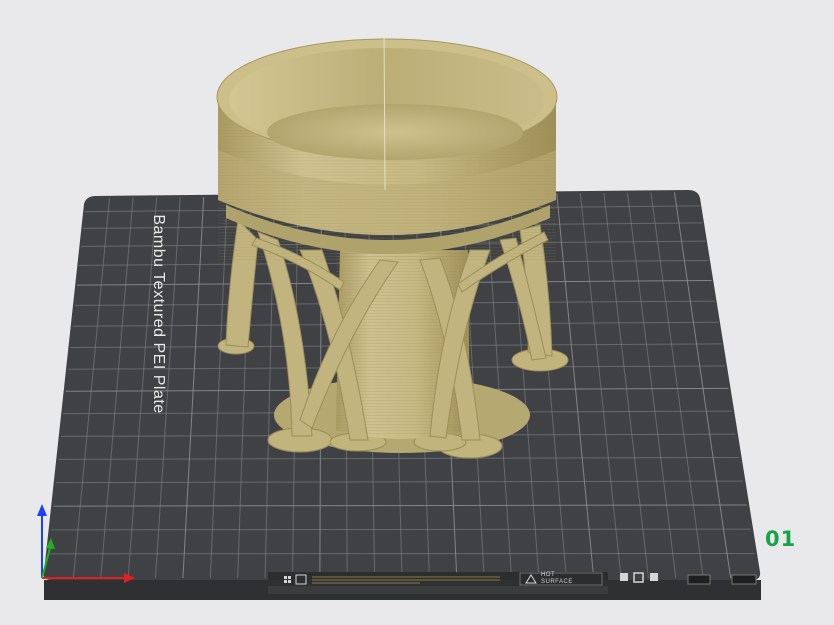 Image resolution: width=834 pixels, height=625 pixels. Describe the element at coordinates (395, 132) in the screenshot. I see `cup-floor` at that location.